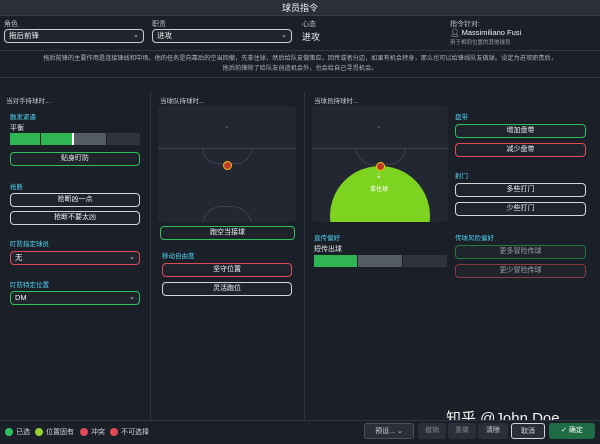 The width and height of the screenshot is (600, 444). I want to click on confirm-button: ✓ 确定, so click(572, 431).